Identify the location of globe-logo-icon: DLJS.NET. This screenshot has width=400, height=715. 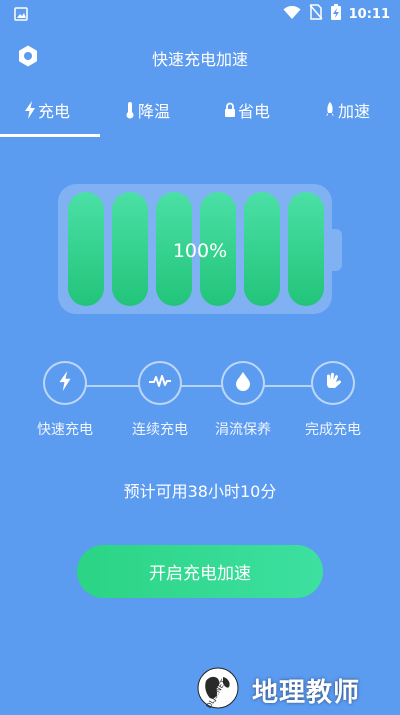
(218, 690).